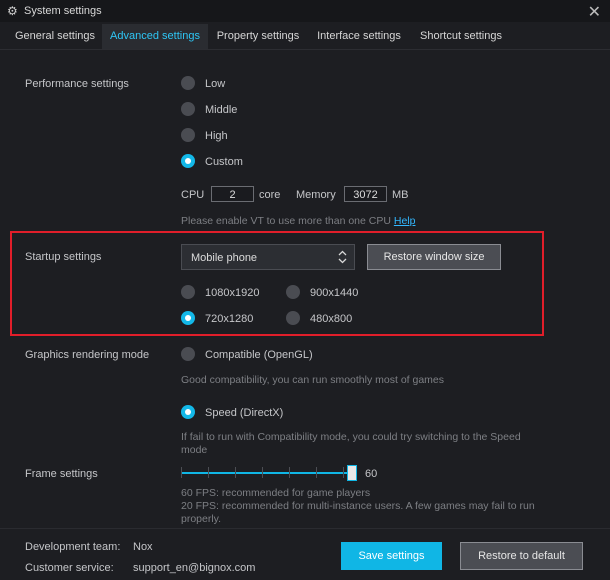 The width and height of the screenshot is (610, 580). Describe the element at coordinates (305, 528) in the screenshot. I see `footer-divider` at that location.